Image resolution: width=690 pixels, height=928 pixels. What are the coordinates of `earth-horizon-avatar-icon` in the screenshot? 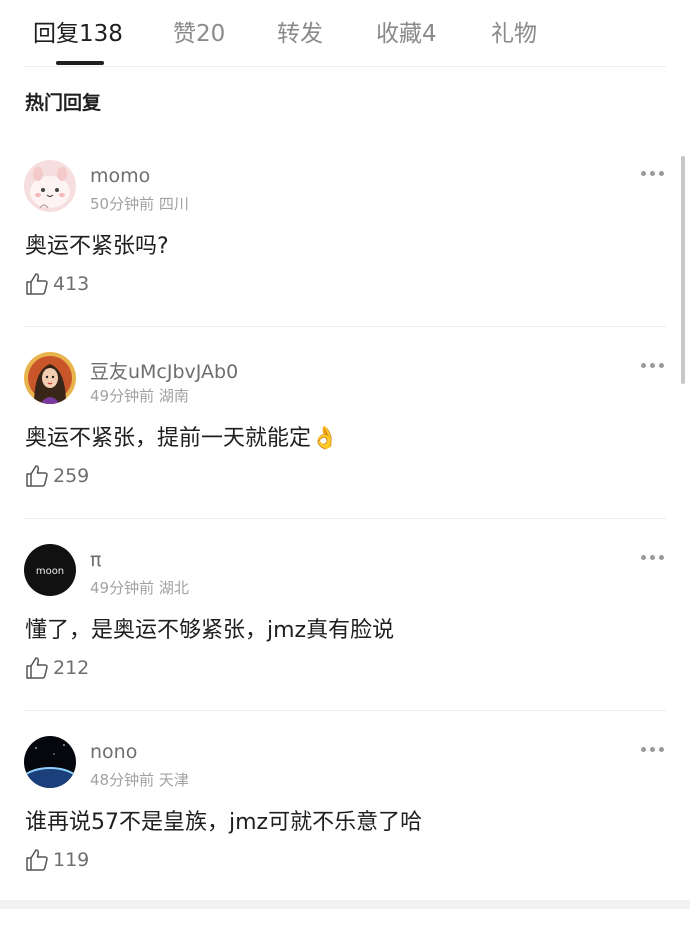 It's located at (50, 762).